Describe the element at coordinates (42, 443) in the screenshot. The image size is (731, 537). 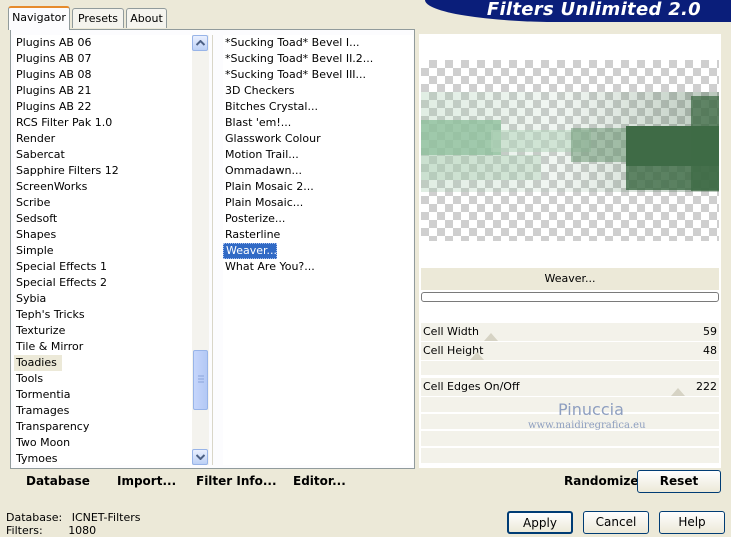
I see `category-item: Two Moon` at that location.